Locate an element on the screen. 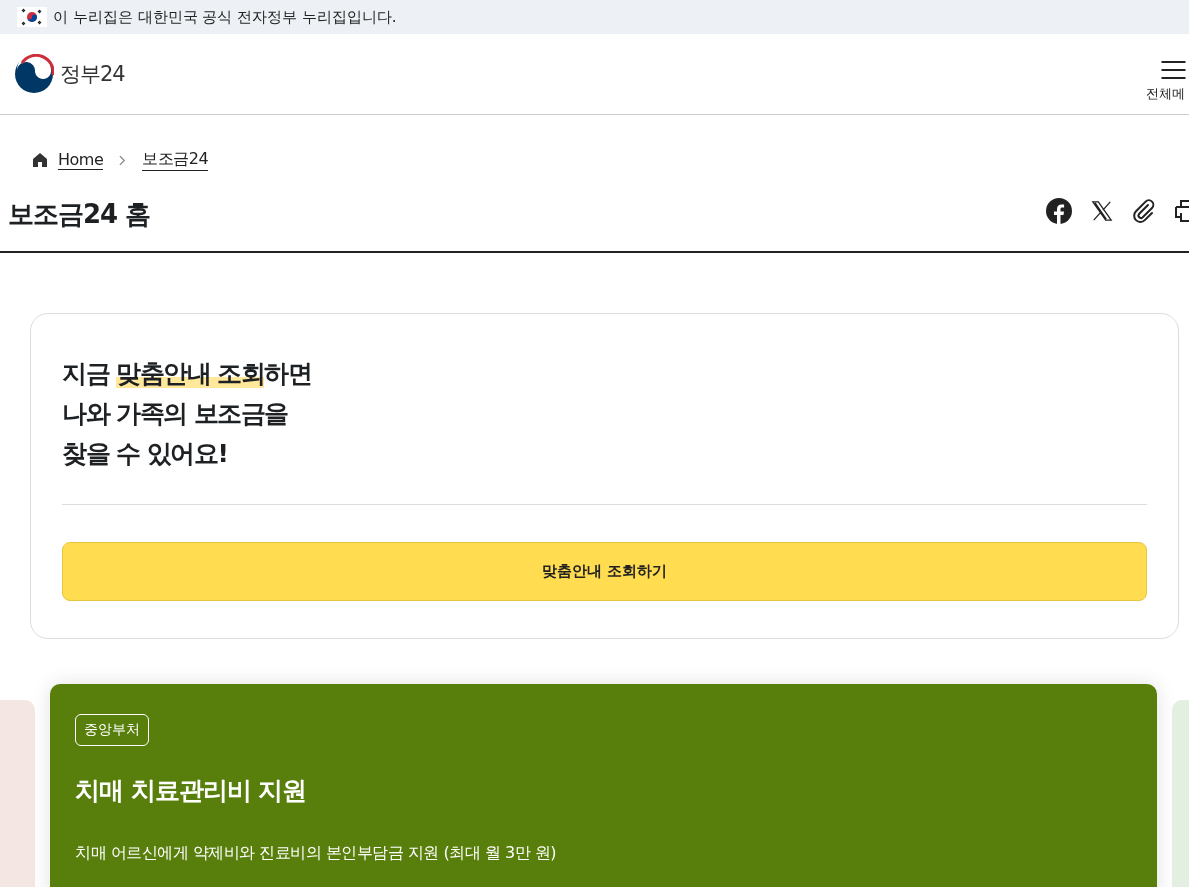  paperclip-icon is located at coordinates (1144, 211).